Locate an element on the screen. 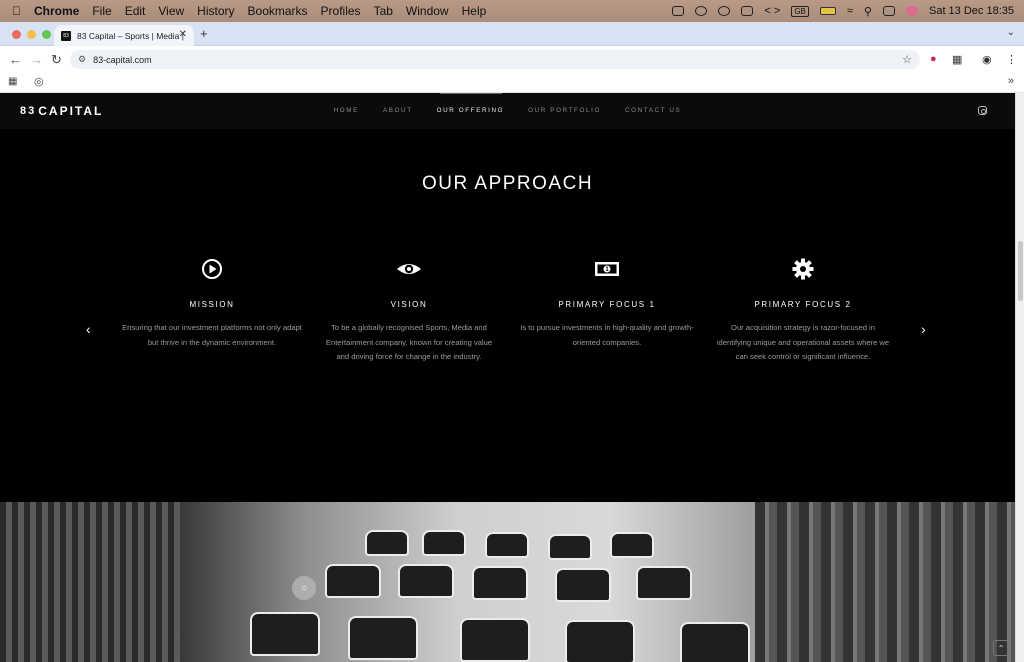 This screenshot has width=1024, height=662. browser-tab: 83 83 Capital – Sports | Media | ✕ is located at coordinates (124, 35).